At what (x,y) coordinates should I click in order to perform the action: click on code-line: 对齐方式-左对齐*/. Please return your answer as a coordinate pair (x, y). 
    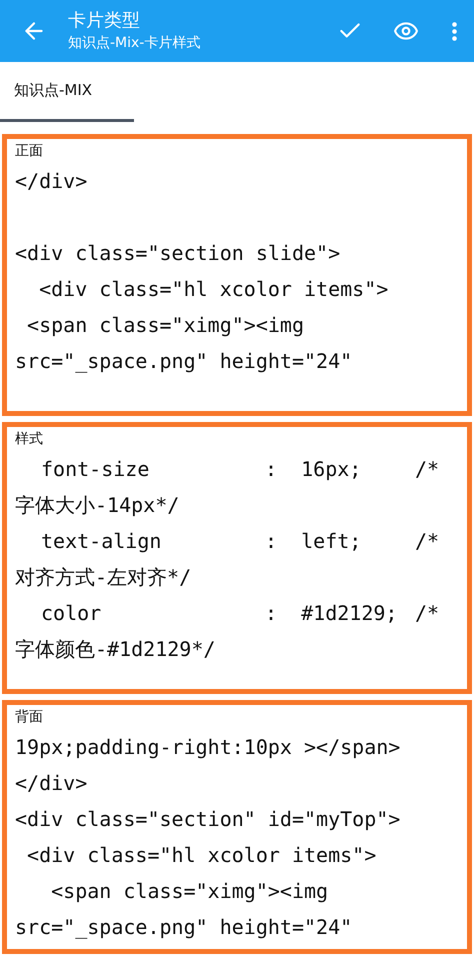
    Looking at the image, I should click on (103, 577).